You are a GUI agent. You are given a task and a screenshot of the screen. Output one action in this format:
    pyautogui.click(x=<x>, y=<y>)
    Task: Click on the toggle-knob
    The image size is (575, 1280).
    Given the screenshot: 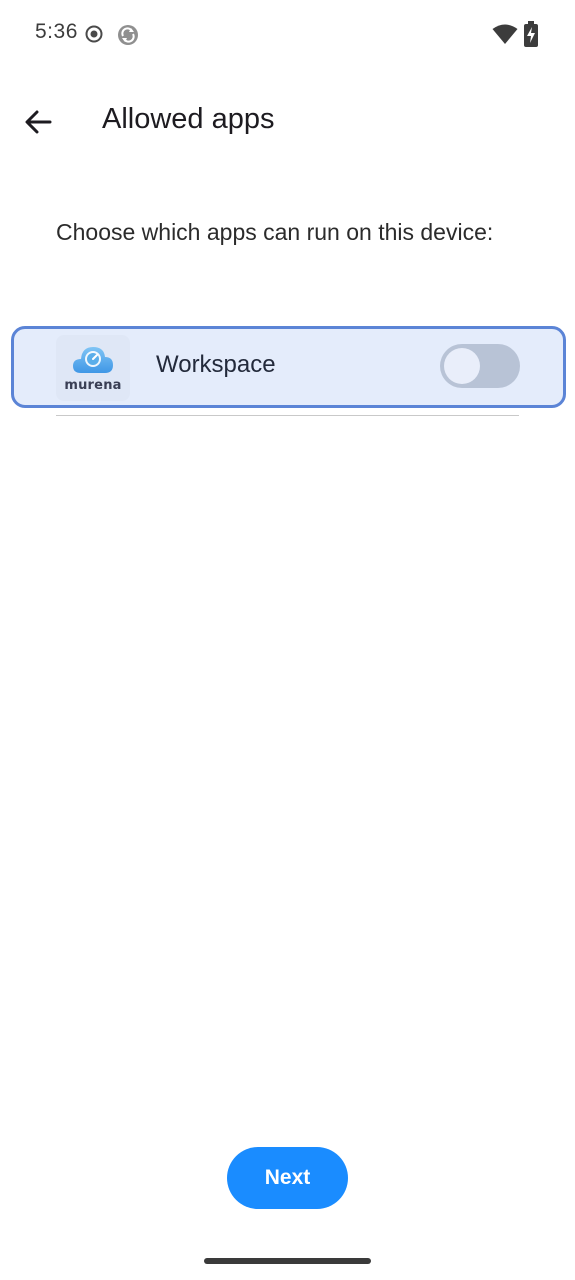 What is the action you would take?
    pyautogui.click(x=462, y=366)
    